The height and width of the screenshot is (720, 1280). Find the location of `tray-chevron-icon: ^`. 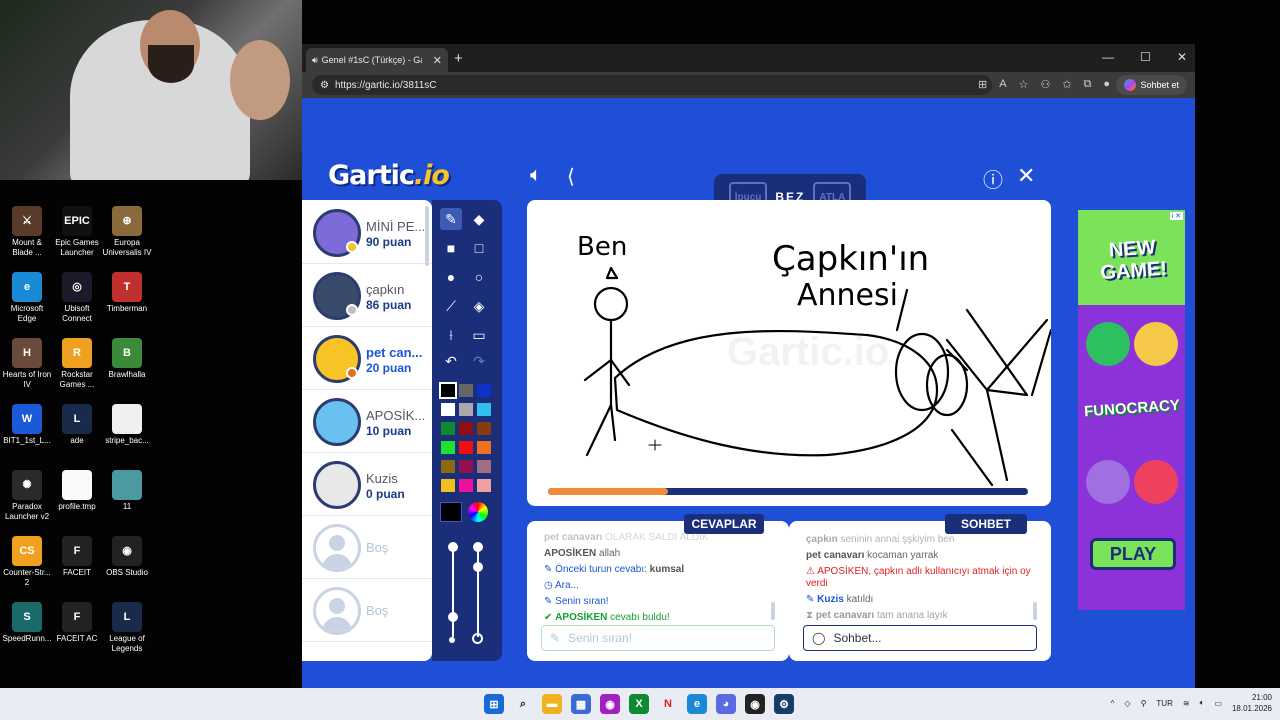

tray-chevron-icon: ^ is located at coordinates (1113, 703).